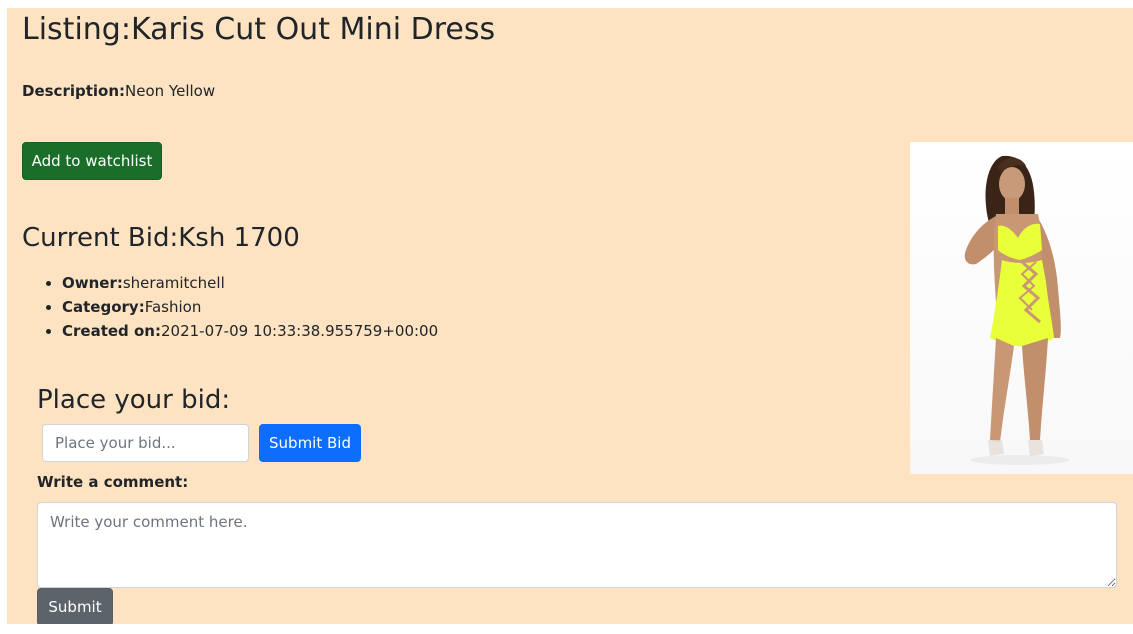 The width and height of the screenshot is (1133, 634). Describe the element at coordinates (74, 91) in the screenshot. I see `description-label: Description:` at that location.